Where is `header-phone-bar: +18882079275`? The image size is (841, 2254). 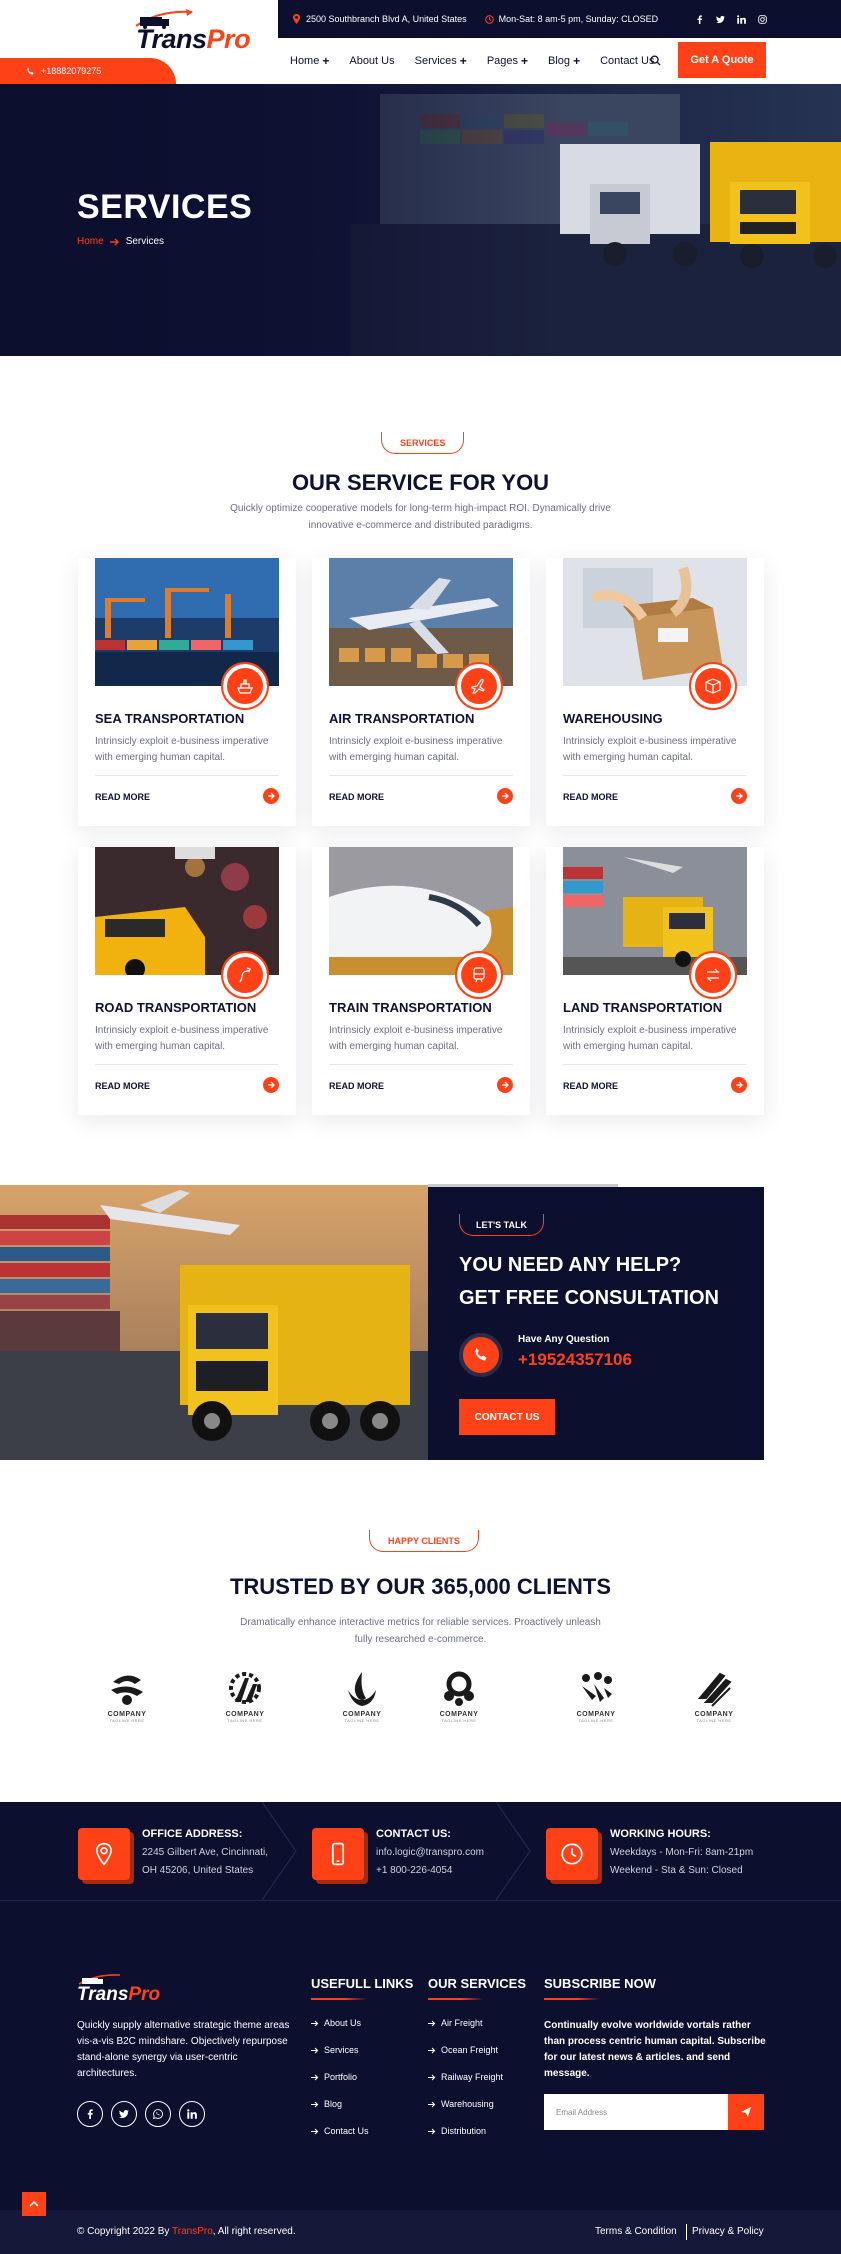
header-phone-bar: +18882079275 is located at coordinates (88, 71).